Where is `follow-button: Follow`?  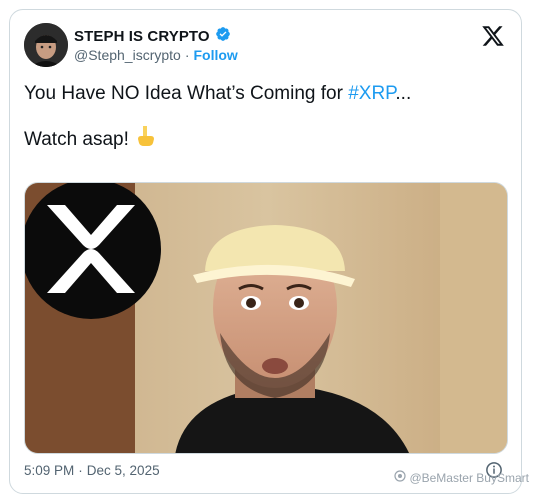 follow-button: Follow is located at coordinates (216, 55).